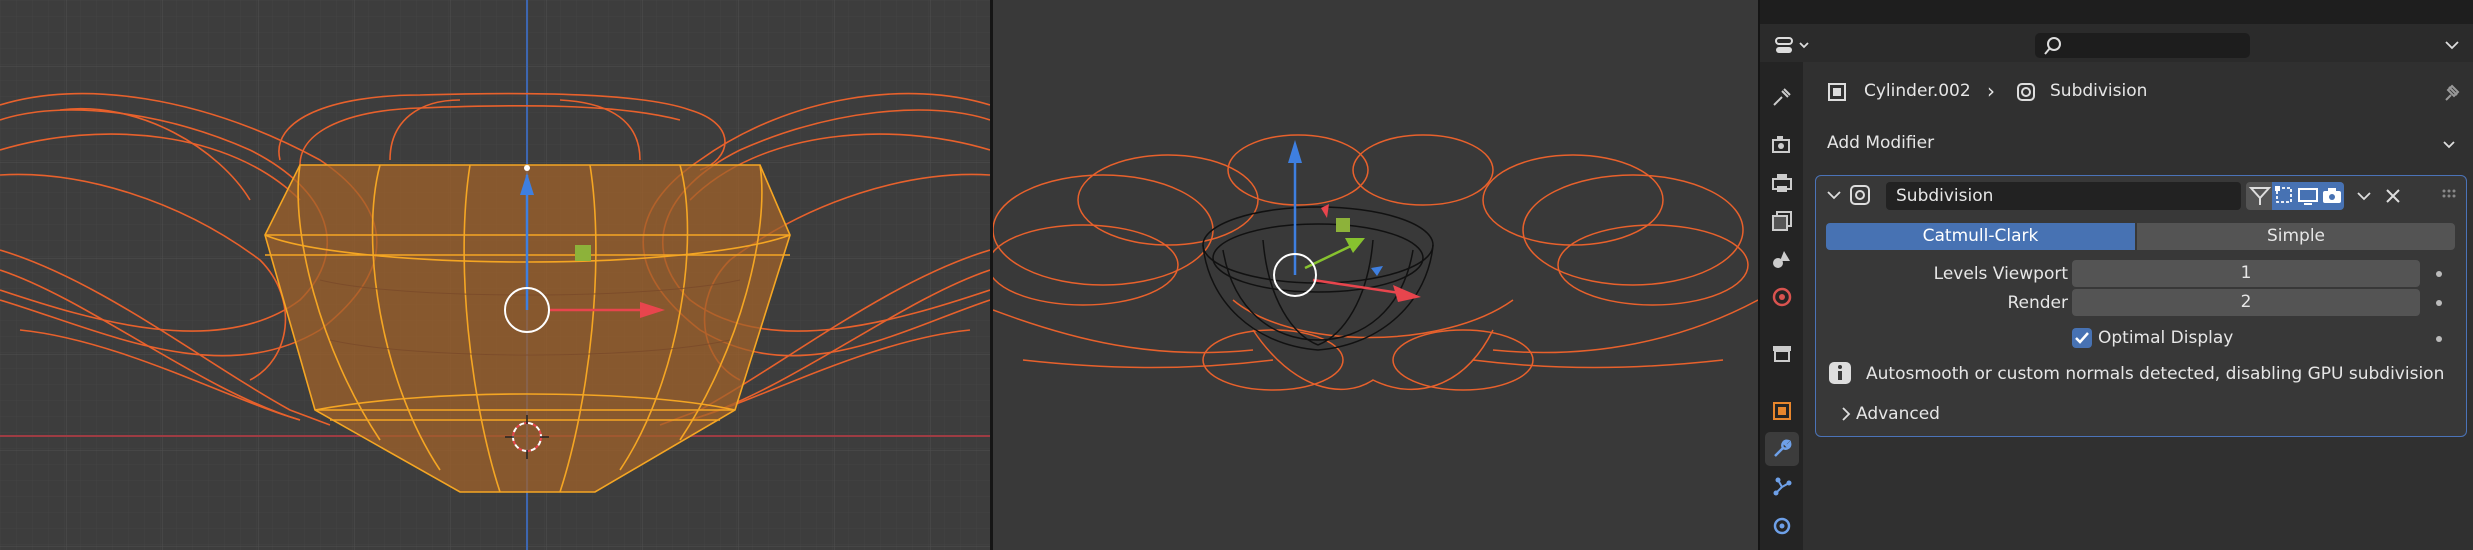 The width and height of the screenshot is (2473, 550). What do you see at coordinates (2063, 196) in the screenshot?
I see `modifier-name-field: Subdivision` at bounding box center [2063, 196].